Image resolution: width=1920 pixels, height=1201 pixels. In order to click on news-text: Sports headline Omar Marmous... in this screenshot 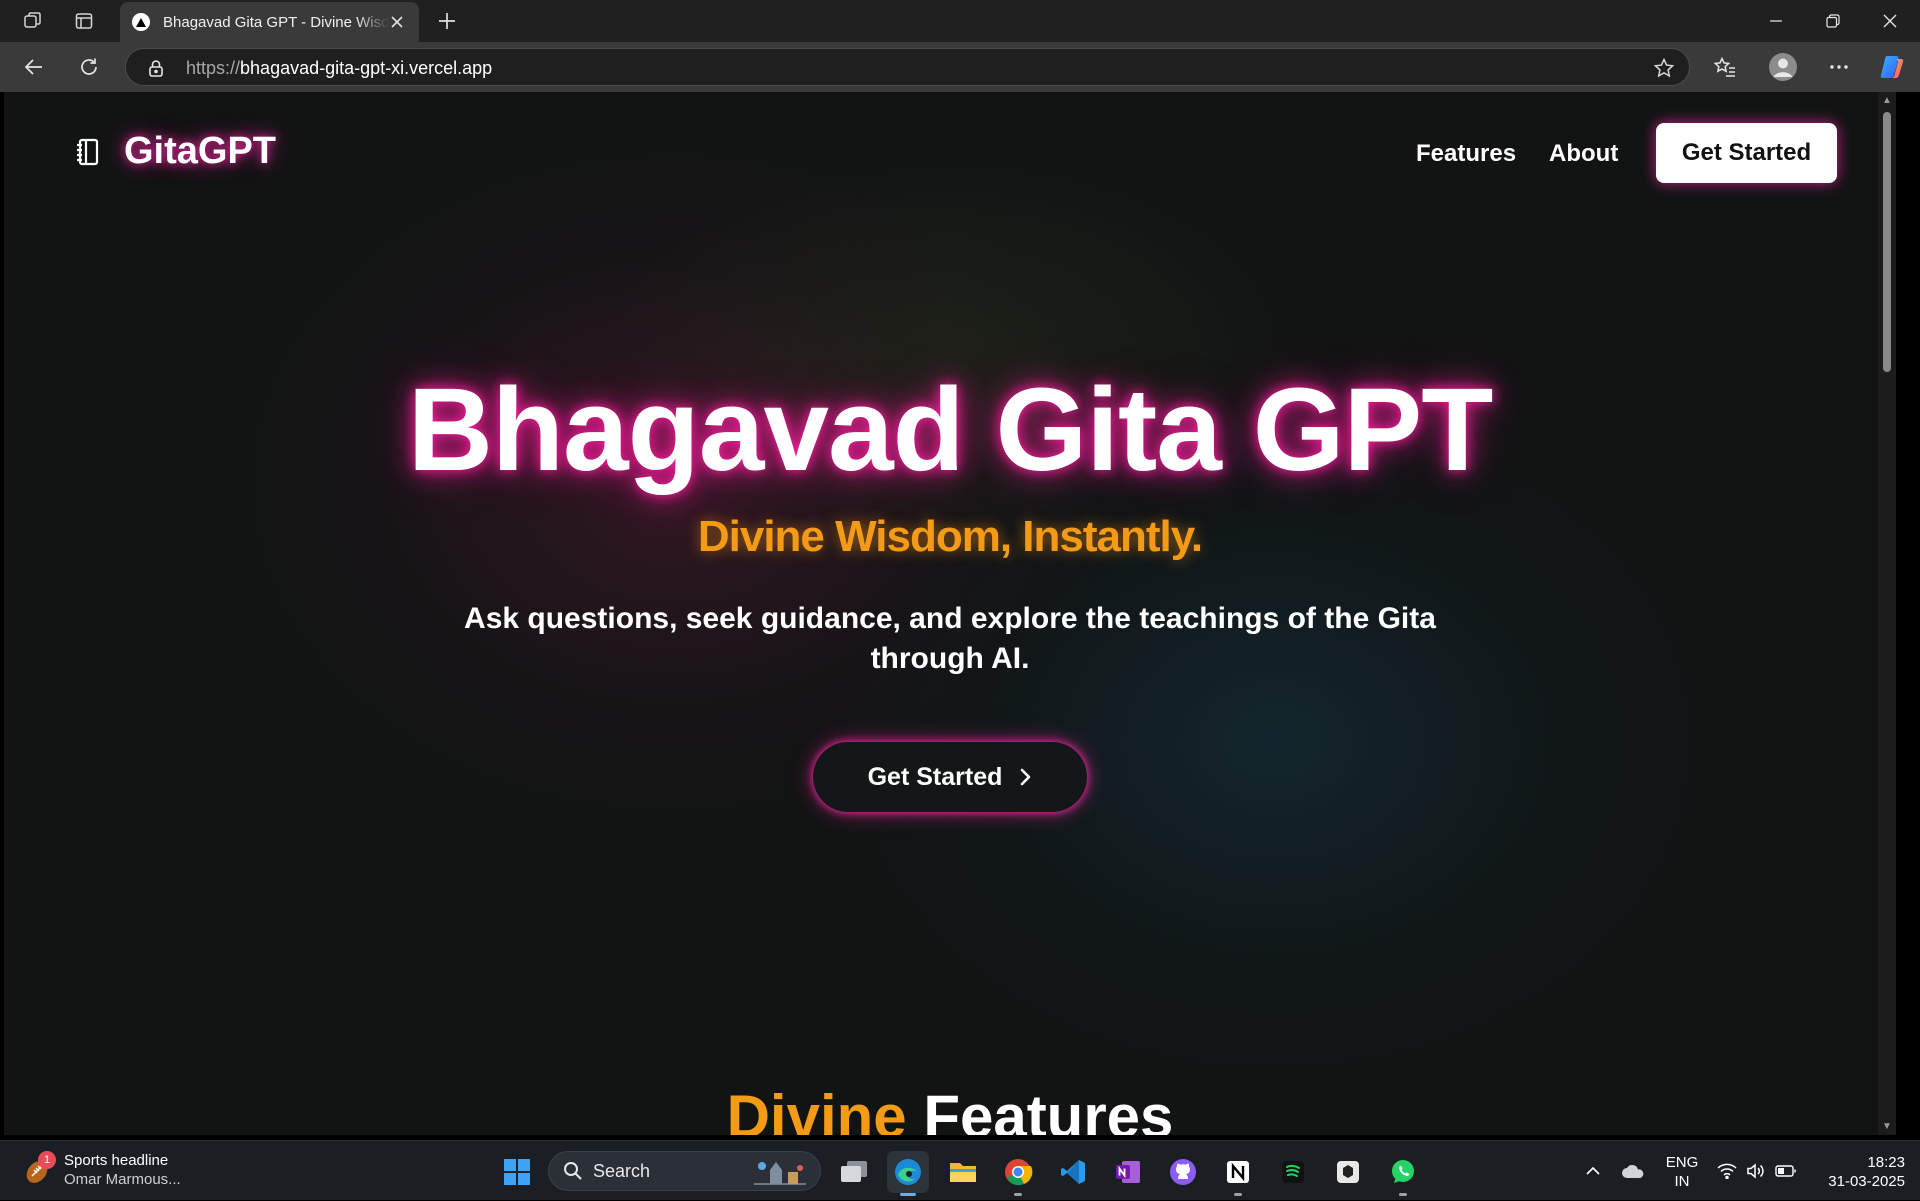, I will do `click(122, 1170)`.